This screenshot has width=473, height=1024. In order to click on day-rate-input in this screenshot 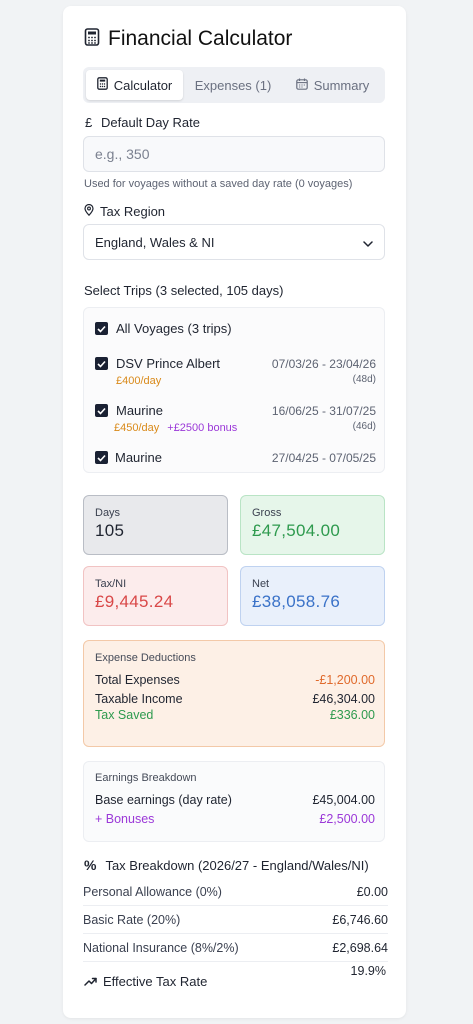, I will do `click(234, 154)`.